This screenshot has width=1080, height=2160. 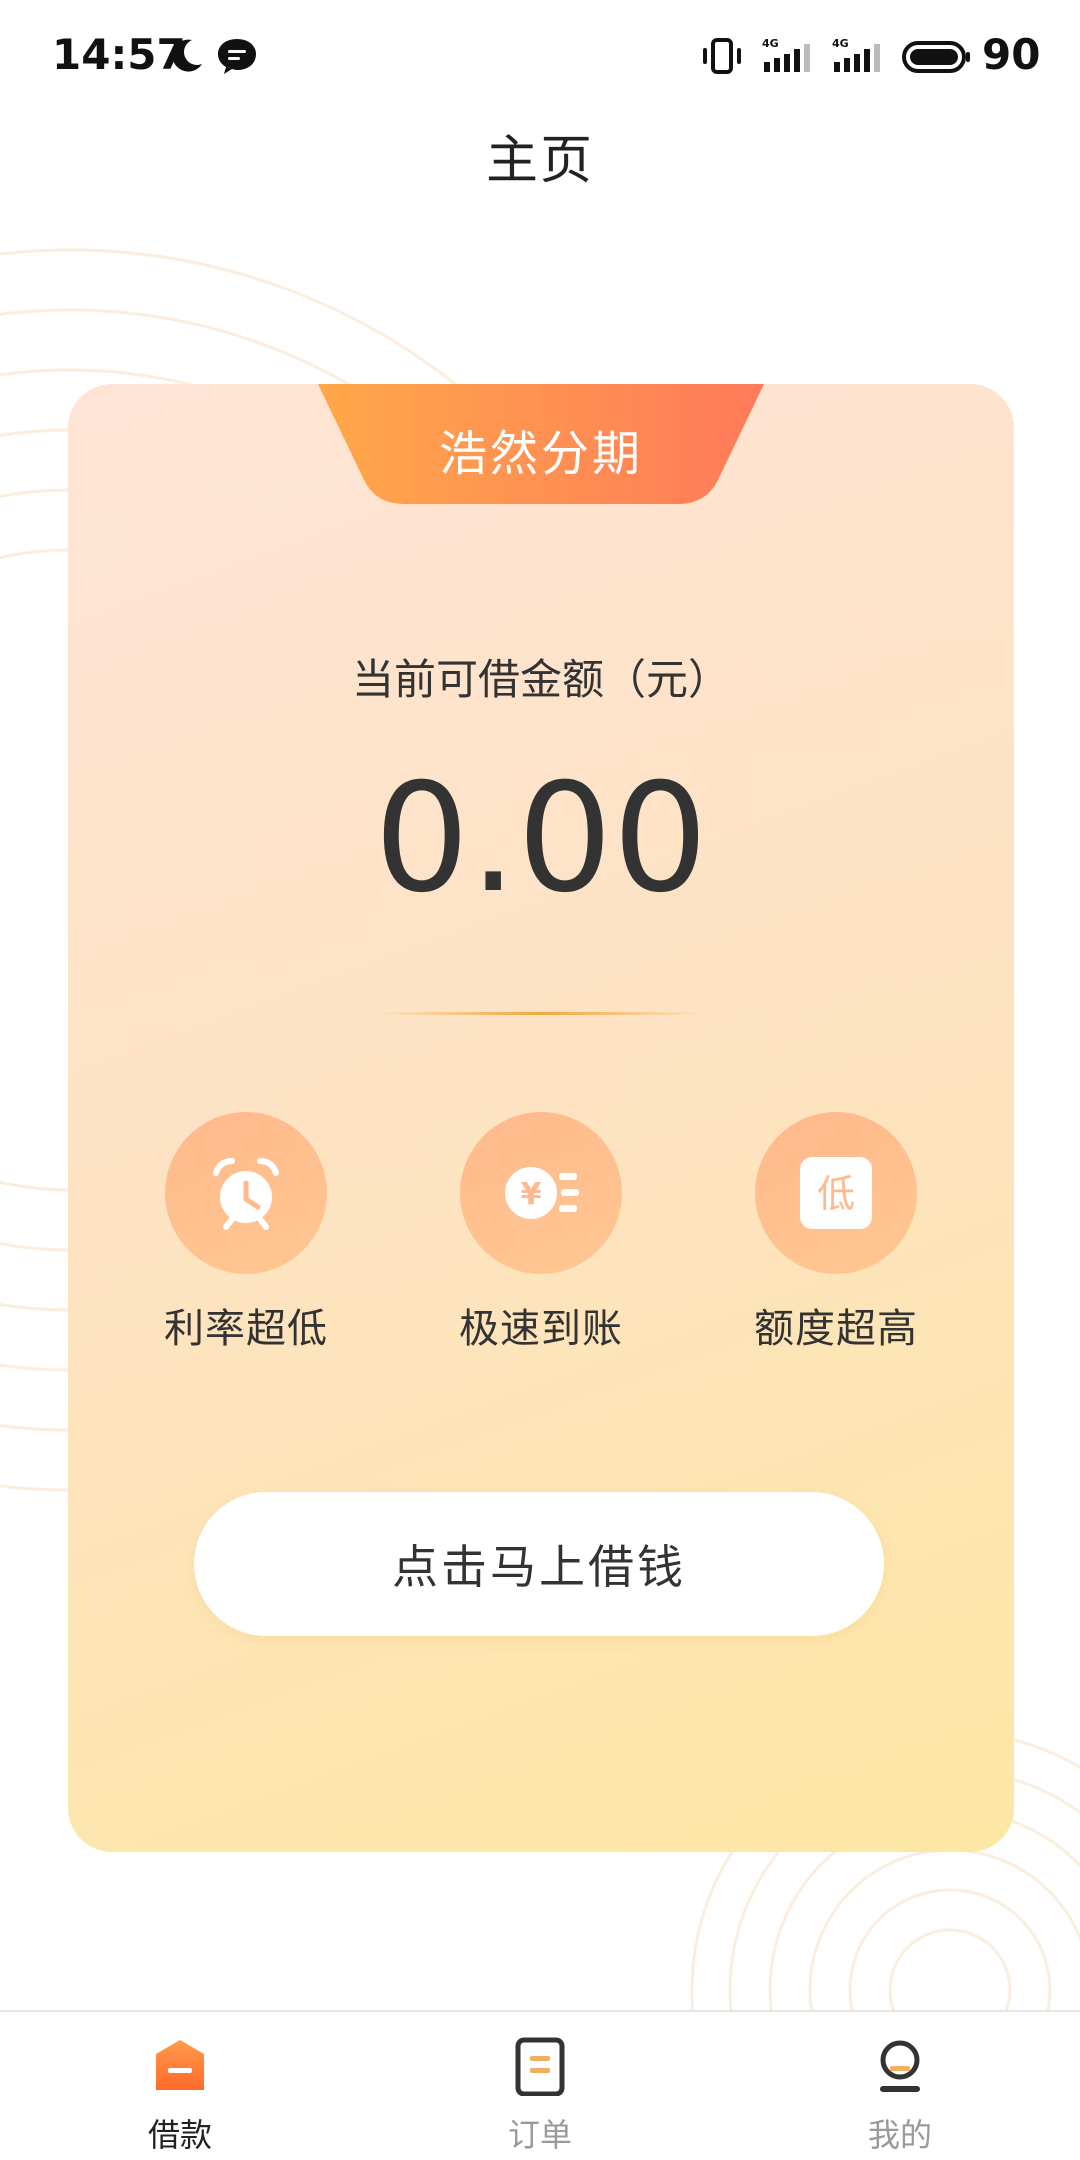 I want to click on profile-icon, so click(x=900, y=2066).